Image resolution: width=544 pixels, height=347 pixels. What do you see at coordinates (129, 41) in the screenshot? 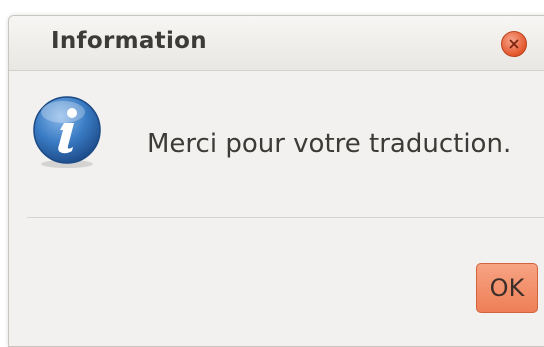
I see `dialog-title: Information` at bounding box center [129, 41].